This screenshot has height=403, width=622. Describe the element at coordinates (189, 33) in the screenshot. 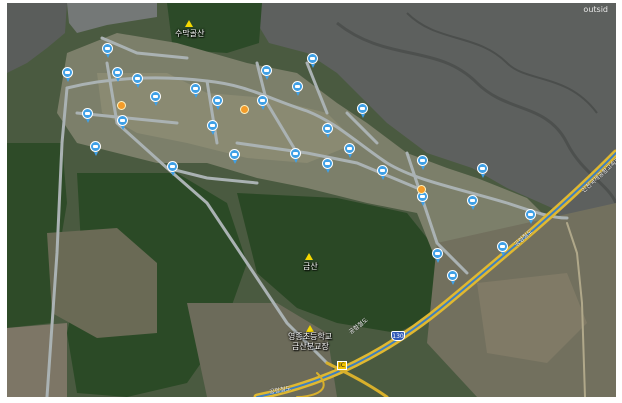

I see `place-label-sumagolsan: 수막골산` at that location.